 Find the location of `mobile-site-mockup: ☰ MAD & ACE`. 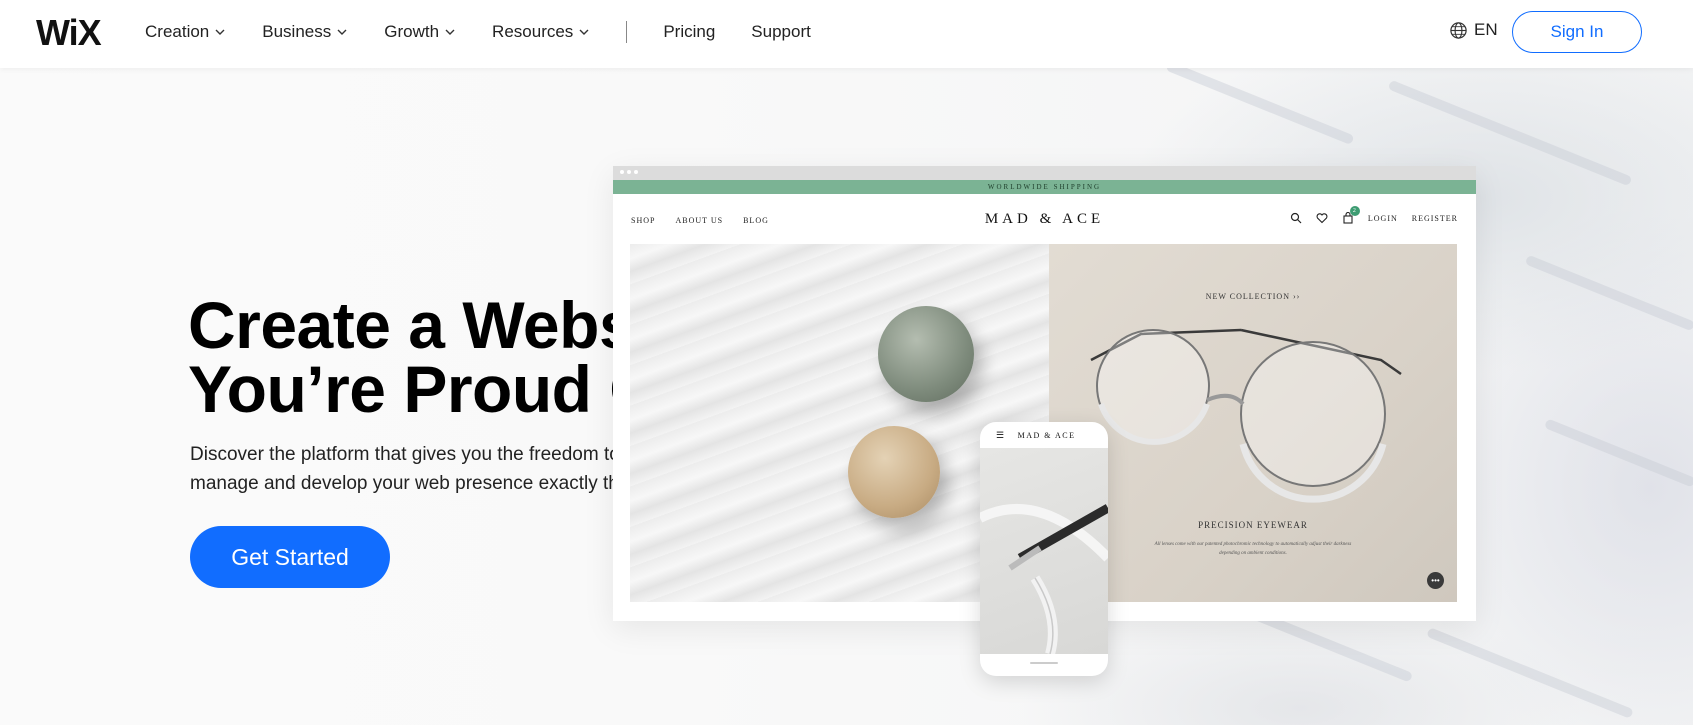

mobile-site-mockup: ☰ MAD & ACE is located at coordinates (1044, 549).